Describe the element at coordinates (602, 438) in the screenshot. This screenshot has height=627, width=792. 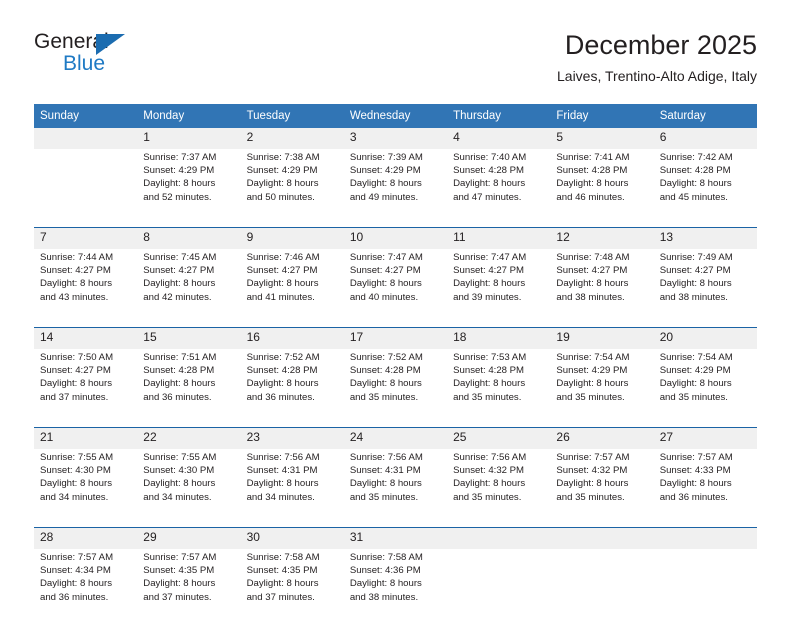
I see `day-number: 26` at that location.